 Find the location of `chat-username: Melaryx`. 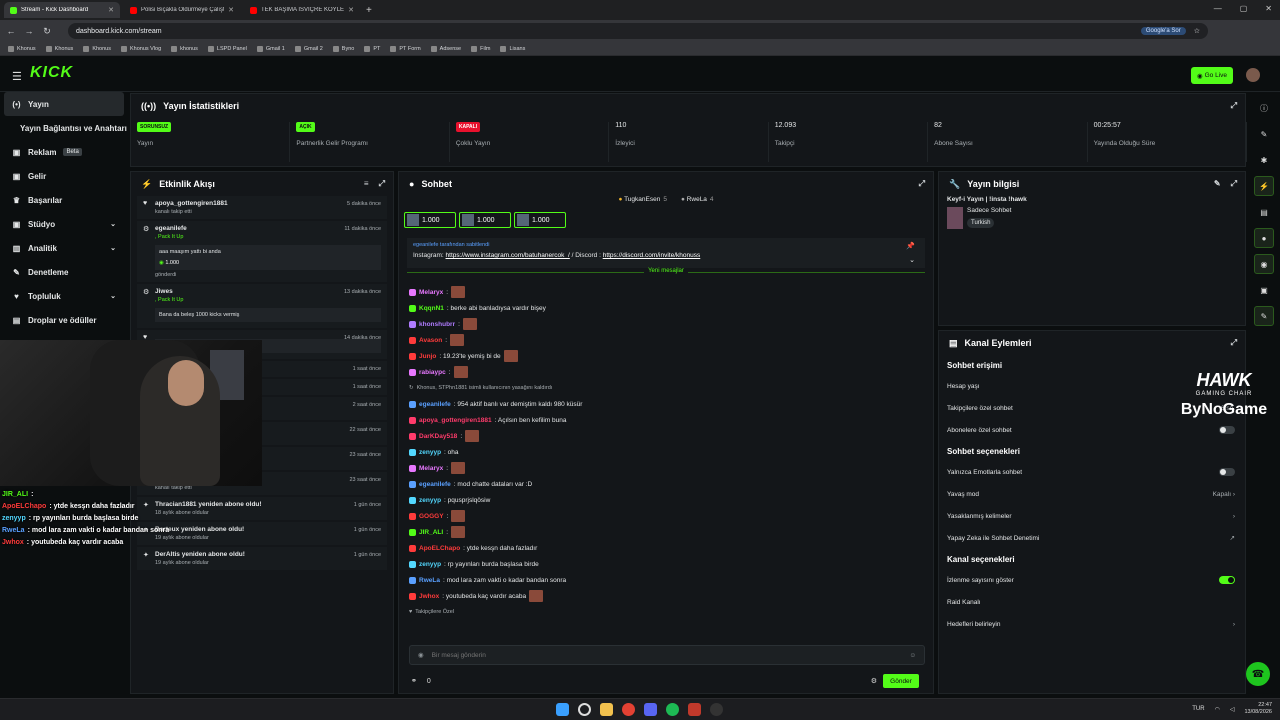

chat-username: Melaryx is located at coordinates (431, 292).